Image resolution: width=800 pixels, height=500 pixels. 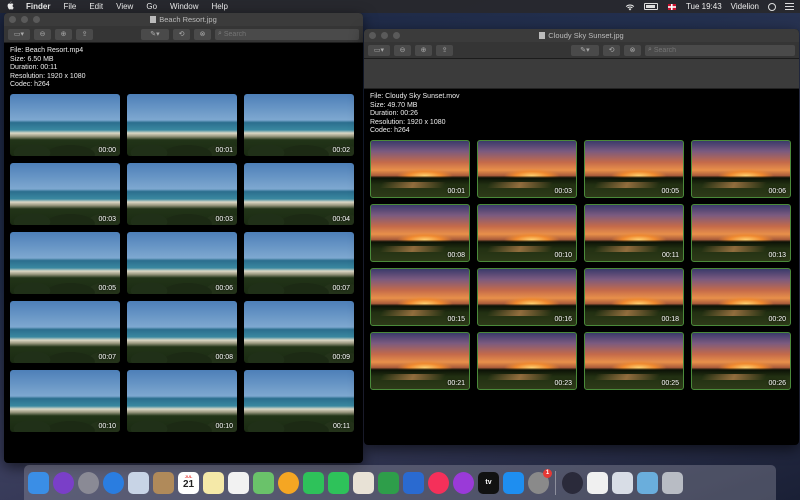 I want to click on video-thumbnail: 00:26, so click(x=741, y=360).